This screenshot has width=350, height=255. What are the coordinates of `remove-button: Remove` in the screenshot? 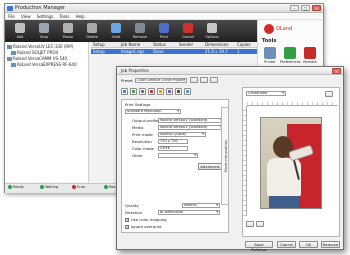 It's located at (330, 244).